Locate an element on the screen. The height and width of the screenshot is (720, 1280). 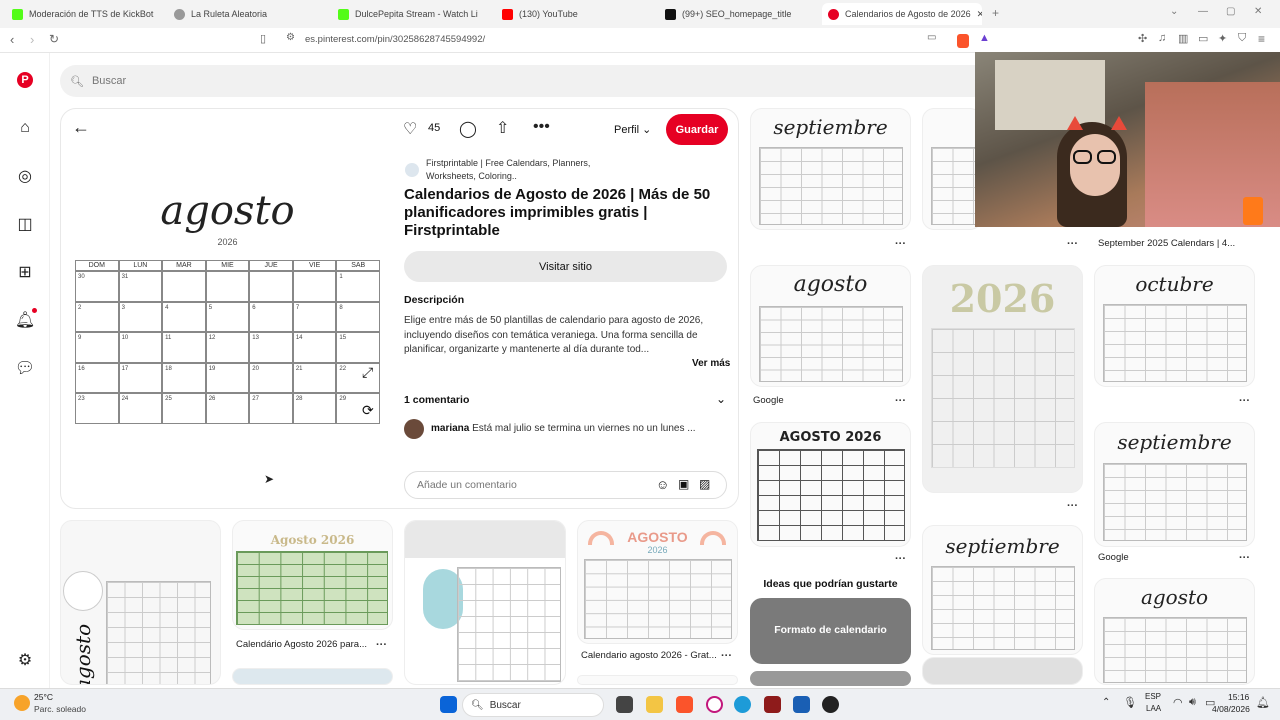
url-field: es.pinterest.com/pin/30258628745594992/ is located at coordinates (395, 39).